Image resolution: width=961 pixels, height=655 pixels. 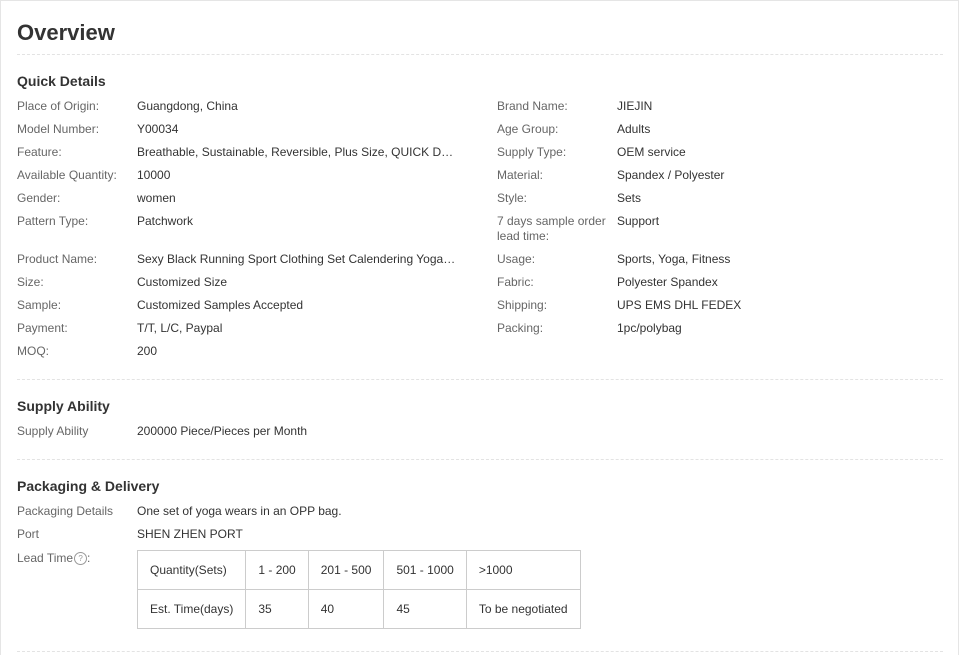 What do you see at coordinates (39, 198) in the screenshot?
I see `detail-label: Gender:` at bounding box center [39, 198].